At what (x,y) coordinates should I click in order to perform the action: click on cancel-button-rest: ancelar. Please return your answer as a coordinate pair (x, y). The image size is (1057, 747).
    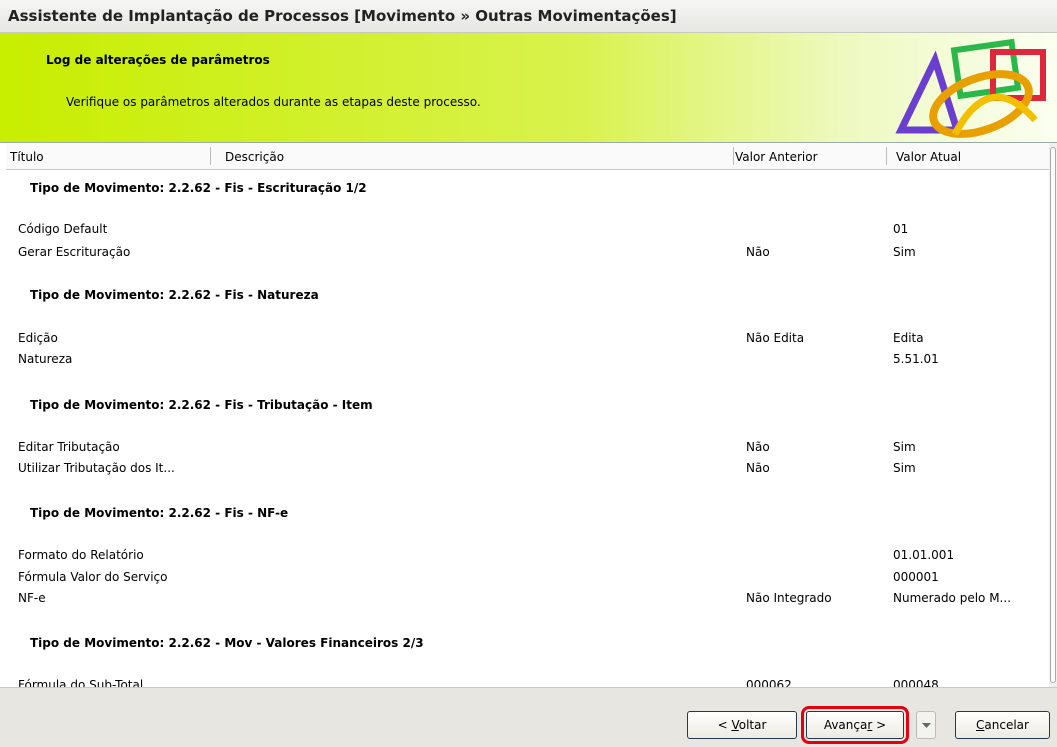
    Looking at the image, I should click on (1006, 725).